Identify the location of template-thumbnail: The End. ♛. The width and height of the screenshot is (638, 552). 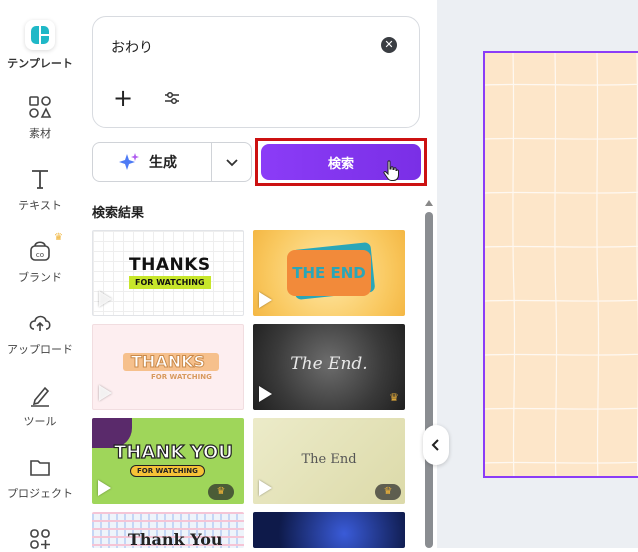
(329, 367).